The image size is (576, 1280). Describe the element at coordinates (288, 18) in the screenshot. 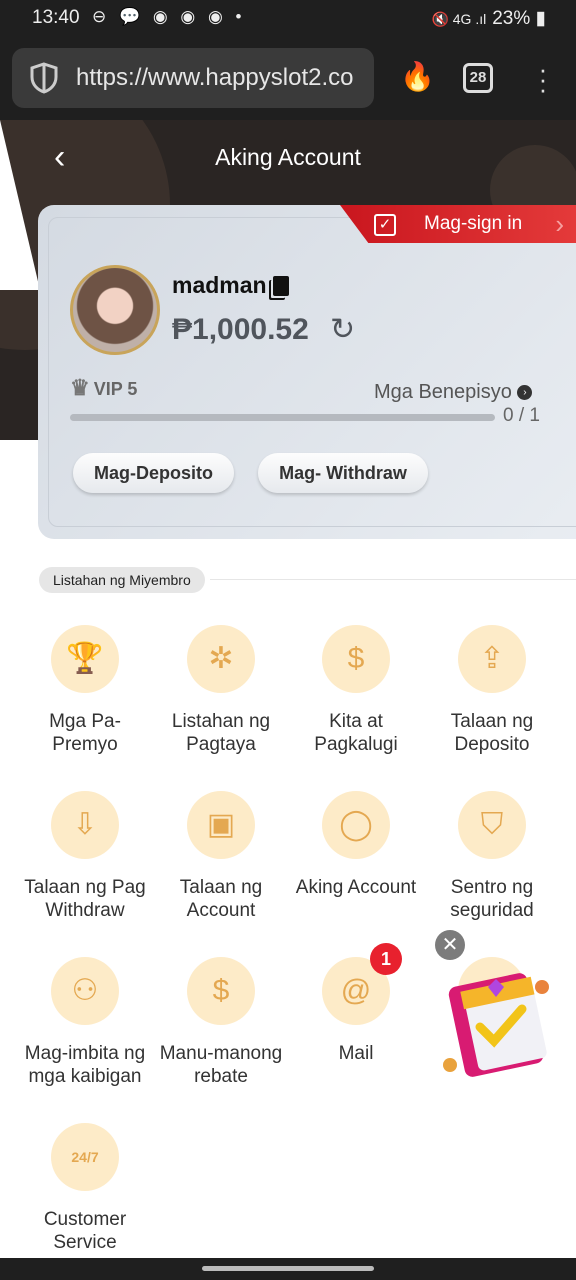

I see `status-bar: 13:40 ⊖ 💬 ◉ ◉ ◉ • 🔇 4G .ıl 23% ▮` at that location.